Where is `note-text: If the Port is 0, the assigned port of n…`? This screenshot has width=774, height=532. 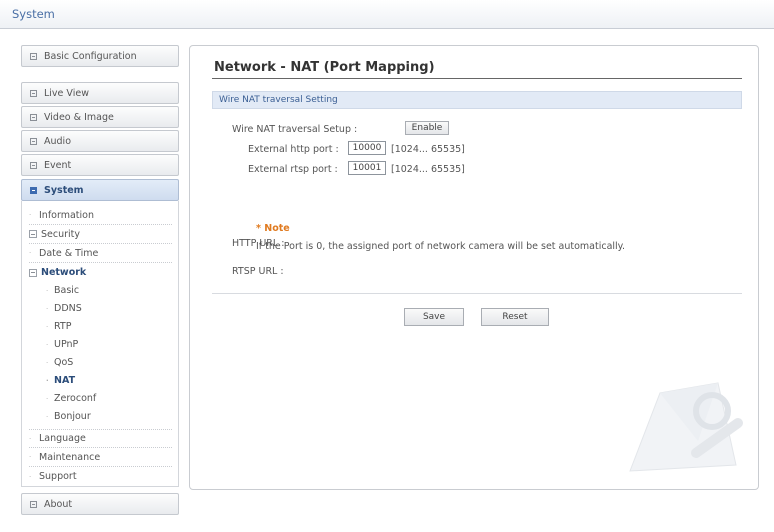 note-text: If the Port is 0, the assigned port of n… is located at coordinates (440, 246).